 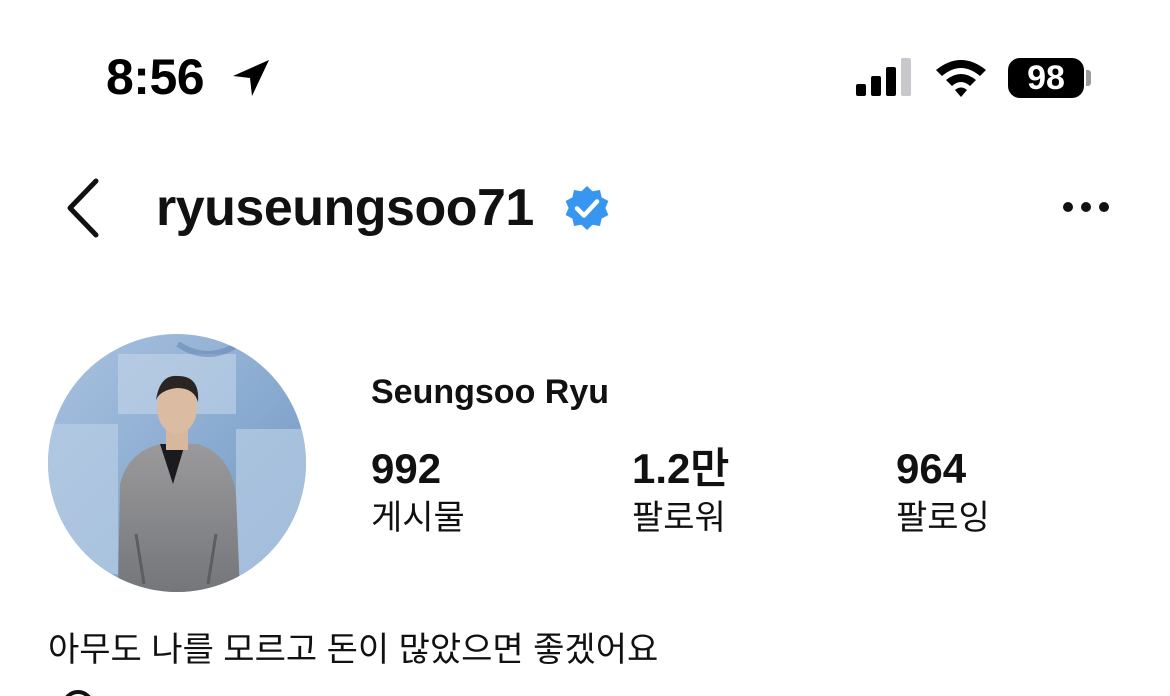 I want to click on battery-icon: 98, so click(x=1046, y=78).